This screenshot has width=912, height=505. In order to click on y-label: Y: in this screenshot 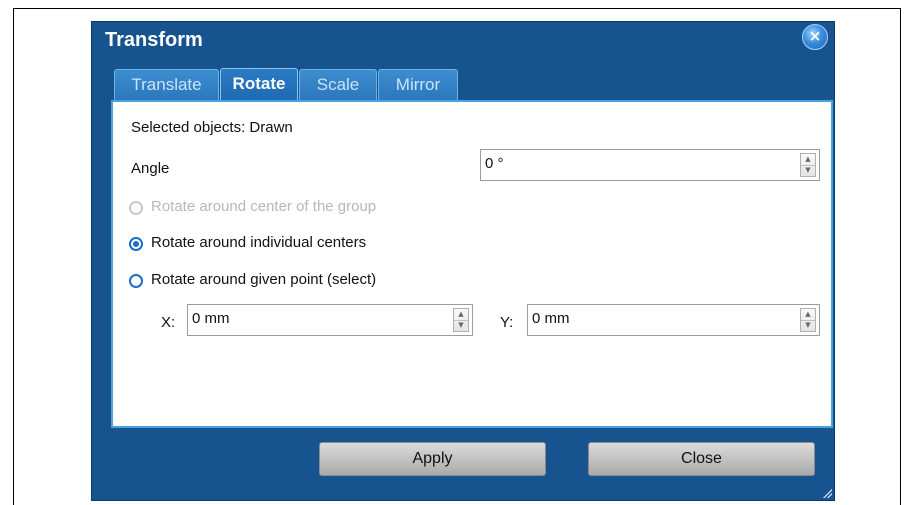, I will do `click(507, 322)`.